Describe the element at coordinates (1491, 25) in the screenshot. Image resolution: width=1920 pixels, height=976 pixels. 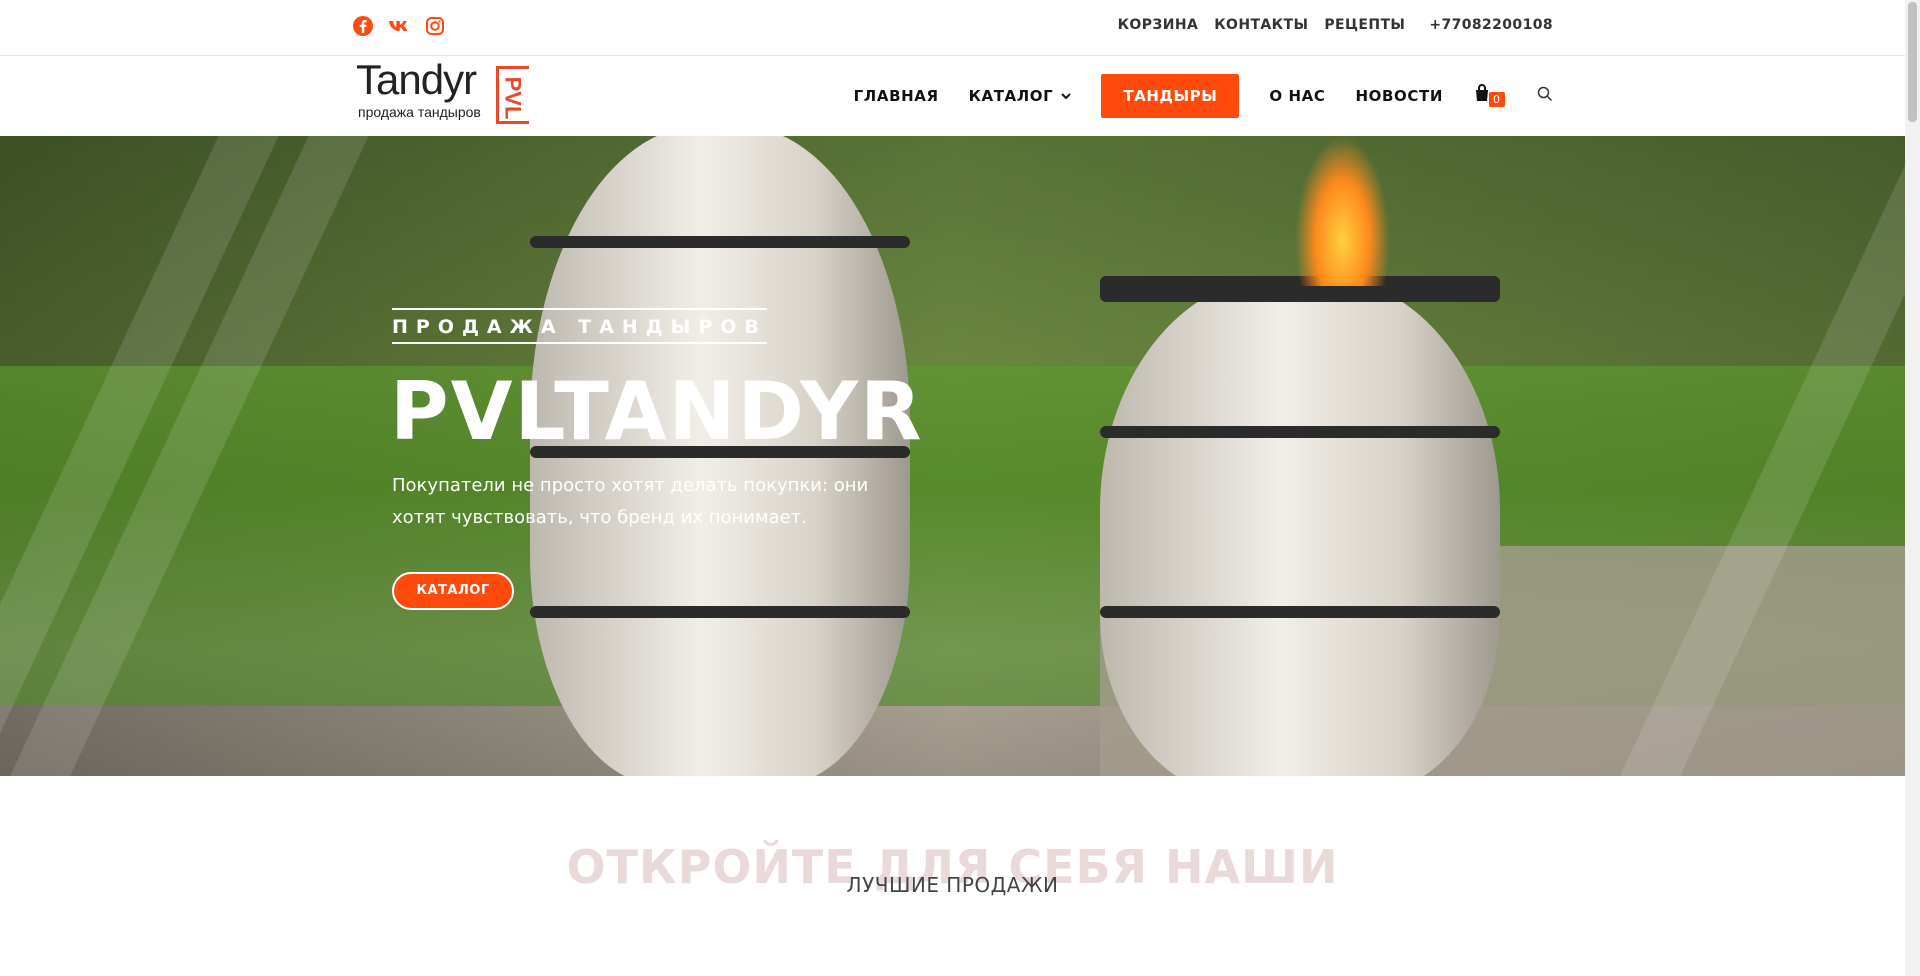
I see `phone-number: +77082200108` at that location.